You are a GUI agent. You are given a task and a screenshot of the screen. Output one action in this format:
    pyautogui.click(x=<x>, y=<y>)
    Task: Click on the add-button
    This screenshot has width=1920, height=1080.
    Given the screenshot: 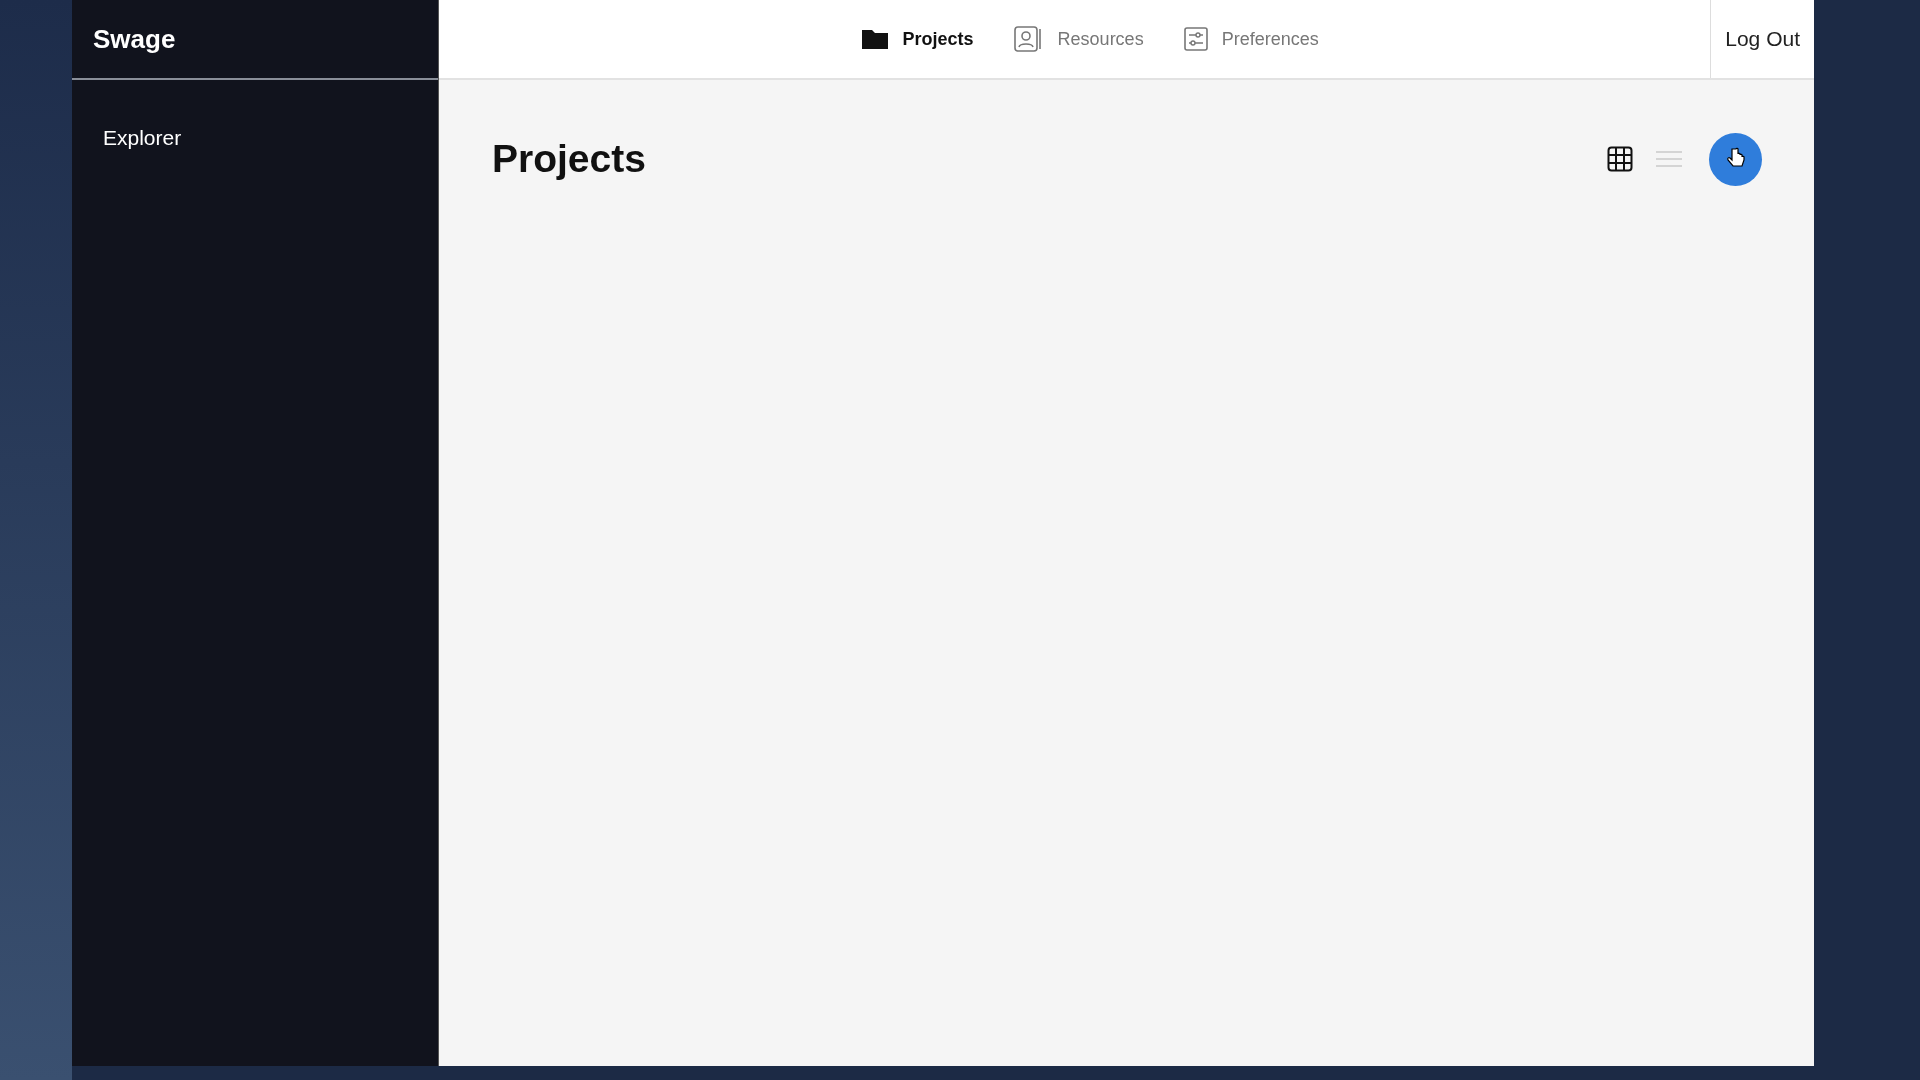 What is the action you would take?
    pyautogui.click(x=1735, y=159)
    